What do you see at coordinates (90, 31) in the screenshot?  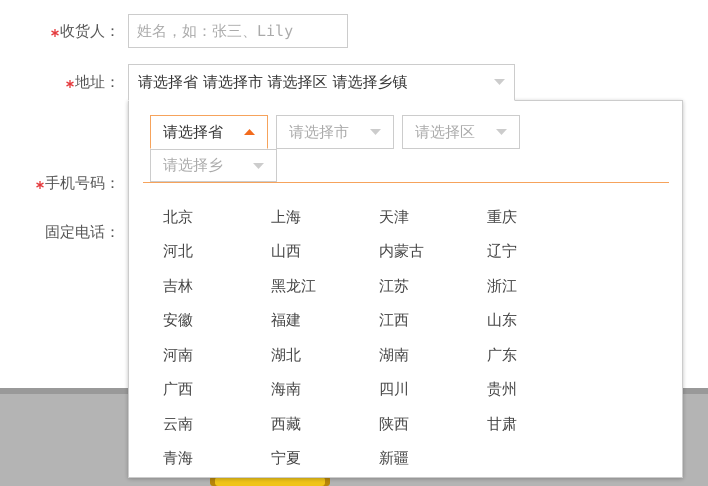 I see `field-label: 收货人：` at bounding box center [90, 31].